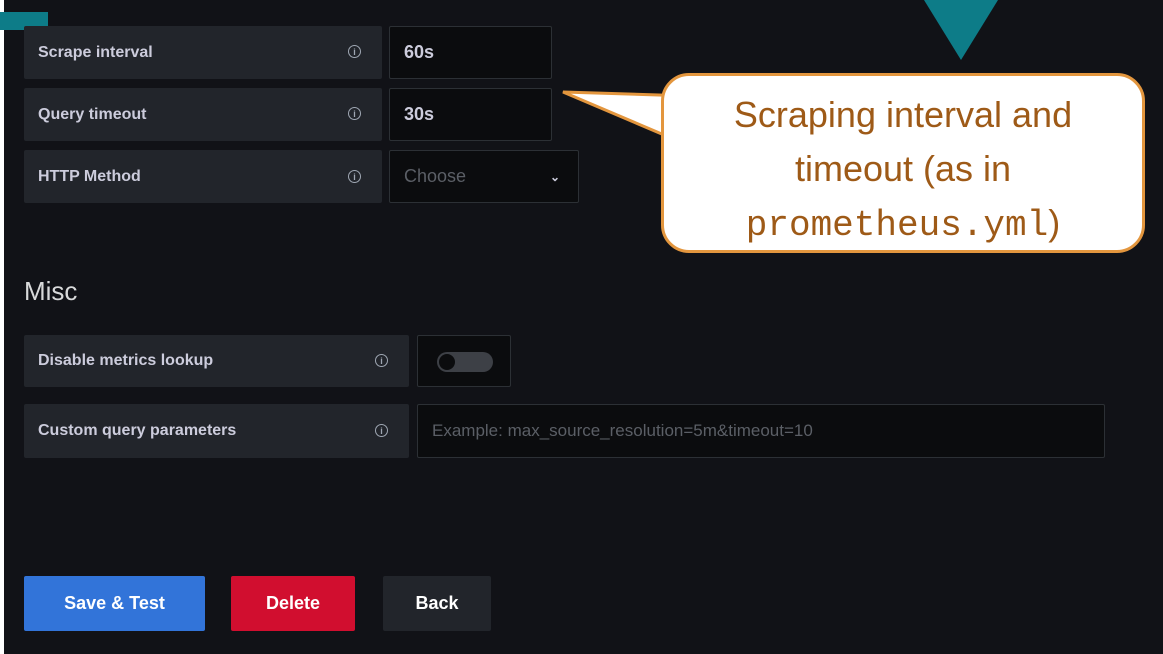 The height and width of the screenshot is (654, 1163). What do you see at coordinates (897, 225) in the screenshot?
I see `callout-code: prometheus.yml` at bounding box center [897, 225].